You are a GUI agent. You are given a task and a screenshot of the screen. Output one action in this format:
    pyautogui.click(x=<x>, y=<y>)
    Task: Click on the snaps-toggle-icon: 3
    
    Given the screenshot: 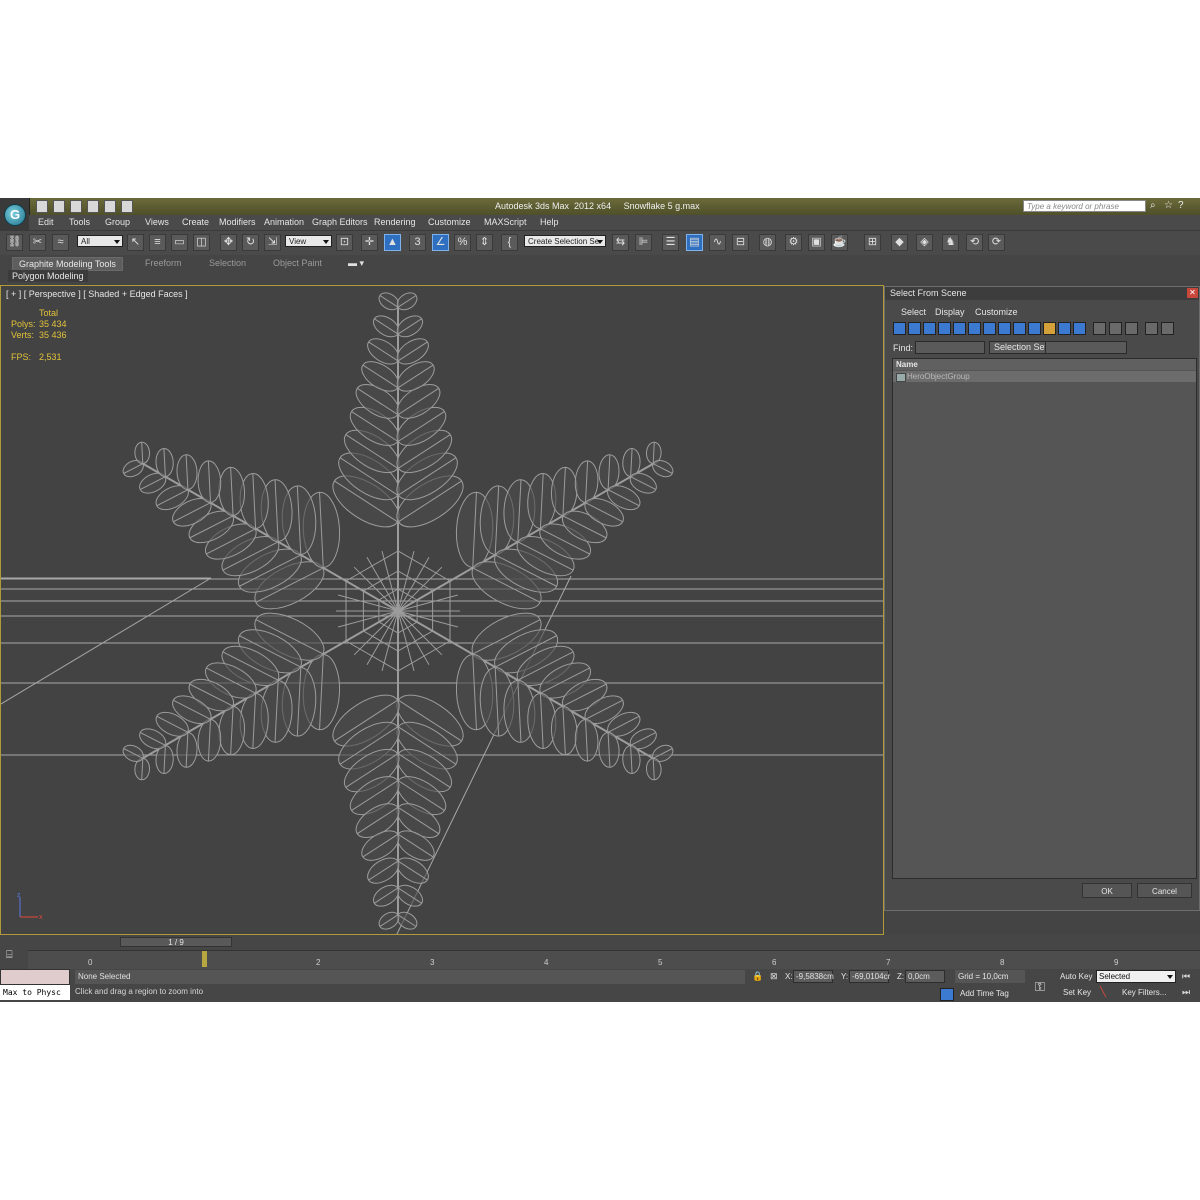 What is the action you would take?
    pyautogui.click(x=417, y=242)
    